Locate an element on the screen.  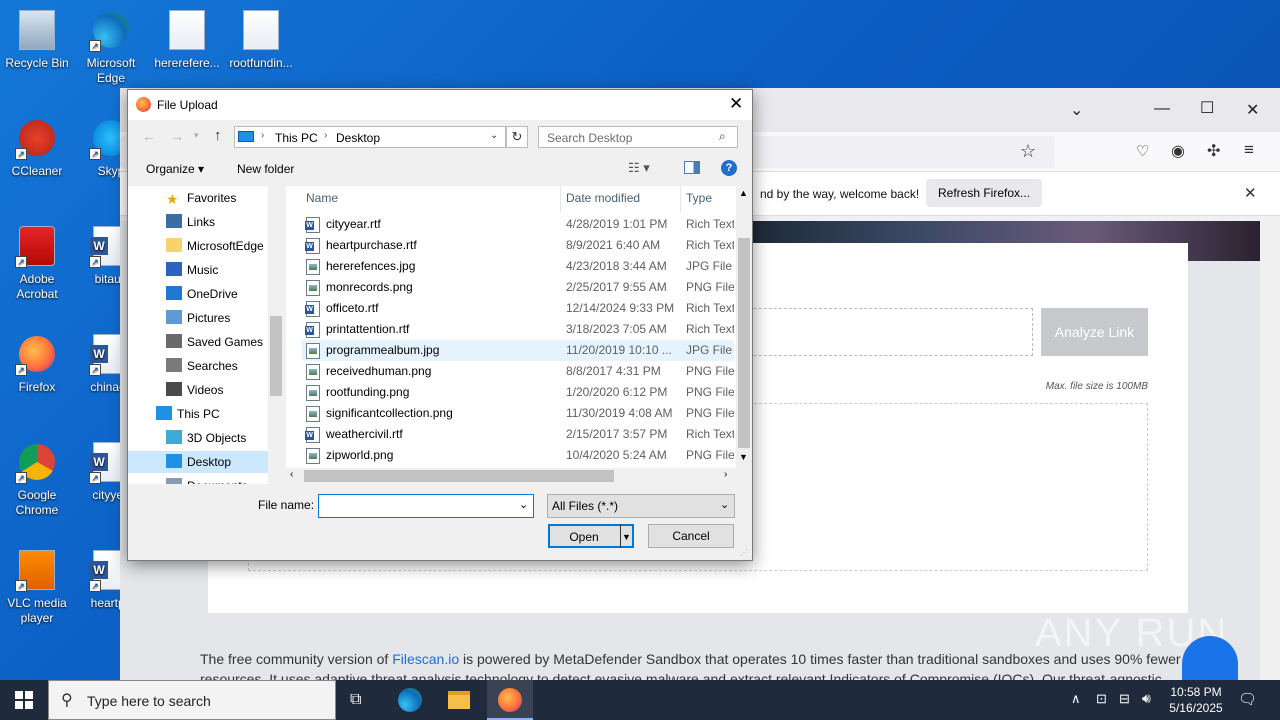
list-all-tabs-icon: ⌄ is located at coordinates (1076, 110).